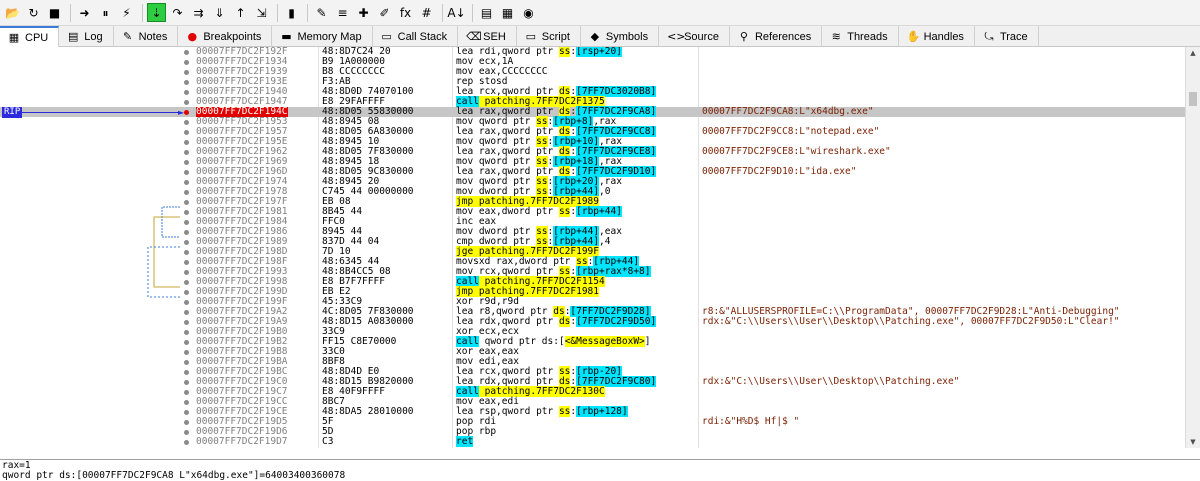 Image resolution: width=1200 pixels, height=481 pixels. Describe the element at coordinates (676, 36) in the screenshot. I see `source-icon: <>` at that location.